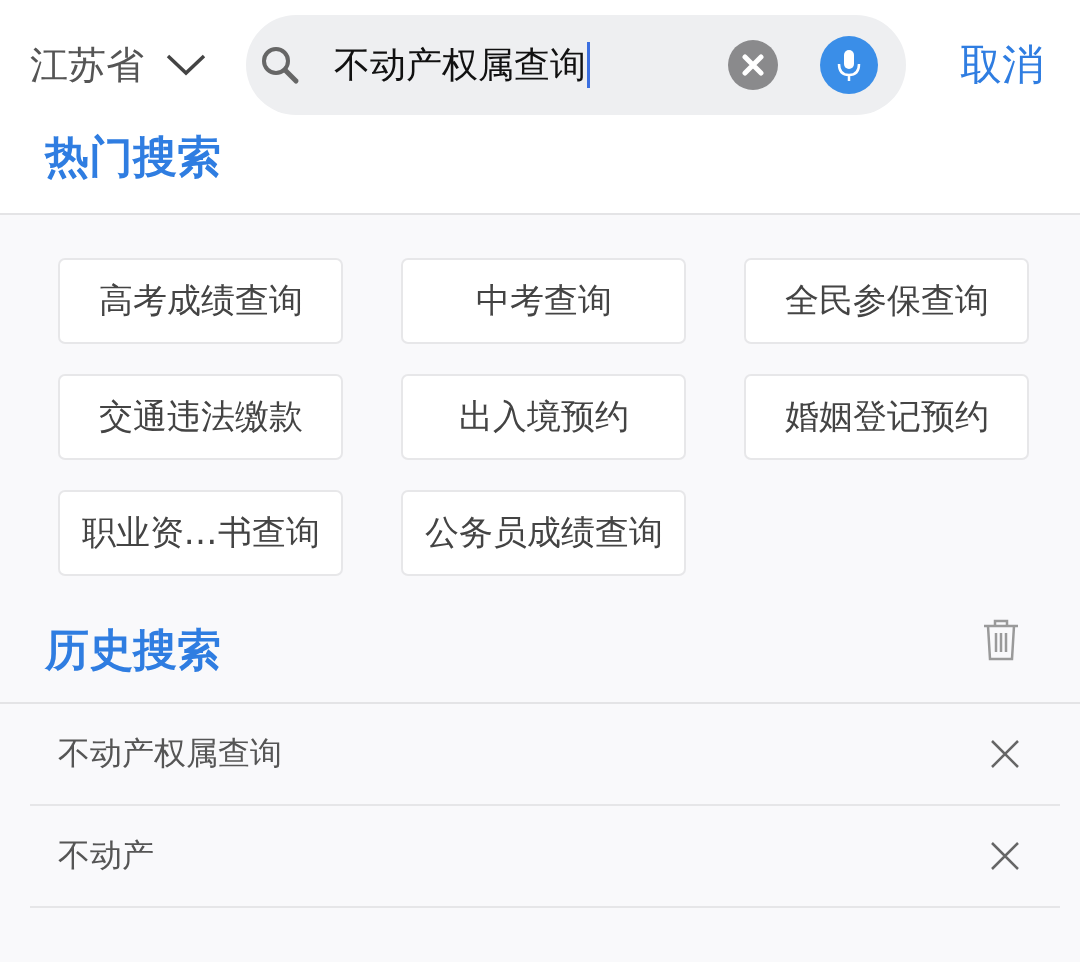  What do you see at coordinates (170, 754) in the screenshot?
I see `history-item: 不动产权属查询` at bounding box center [170, 754].